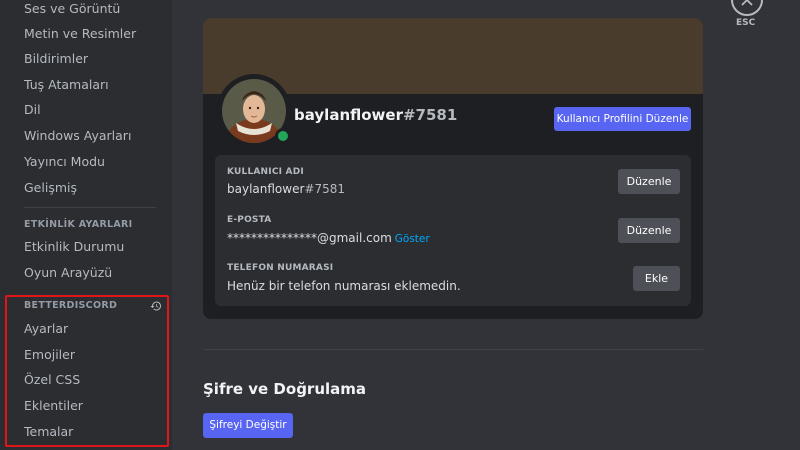 Image resolution: width=800 pixels, height=450 pixels. Describe the element at coordinates (328, 238) in the screenshot. I see `email-field-value: ***************@gmail.com Göster` at that location.